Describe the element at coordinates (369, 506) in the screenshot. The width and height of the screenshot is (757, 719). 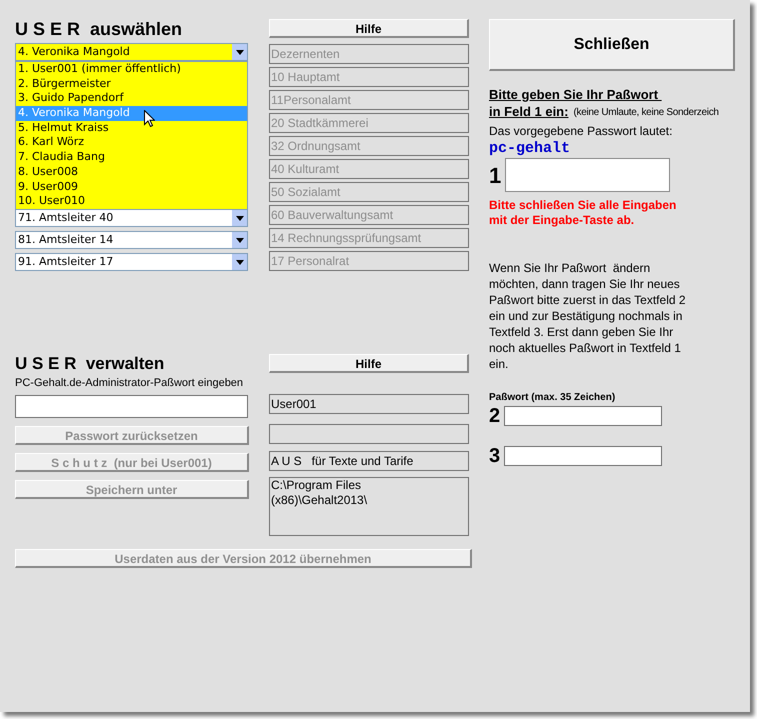
I see `path-field: C:\Program Files (x86)\Gehalt2013\` at that location.